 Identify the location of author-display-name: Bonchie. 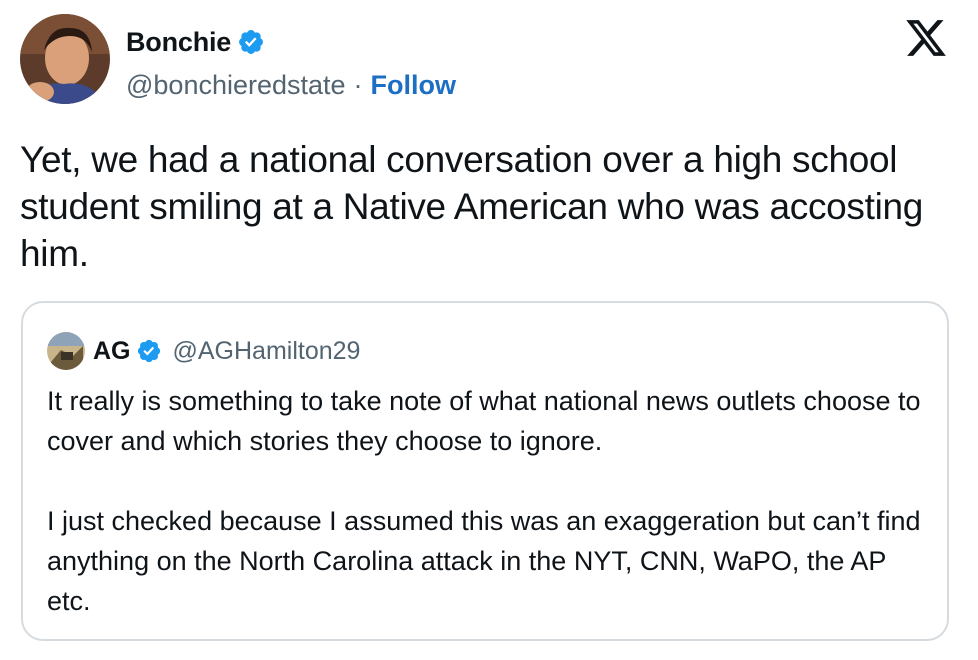
(178, 42).